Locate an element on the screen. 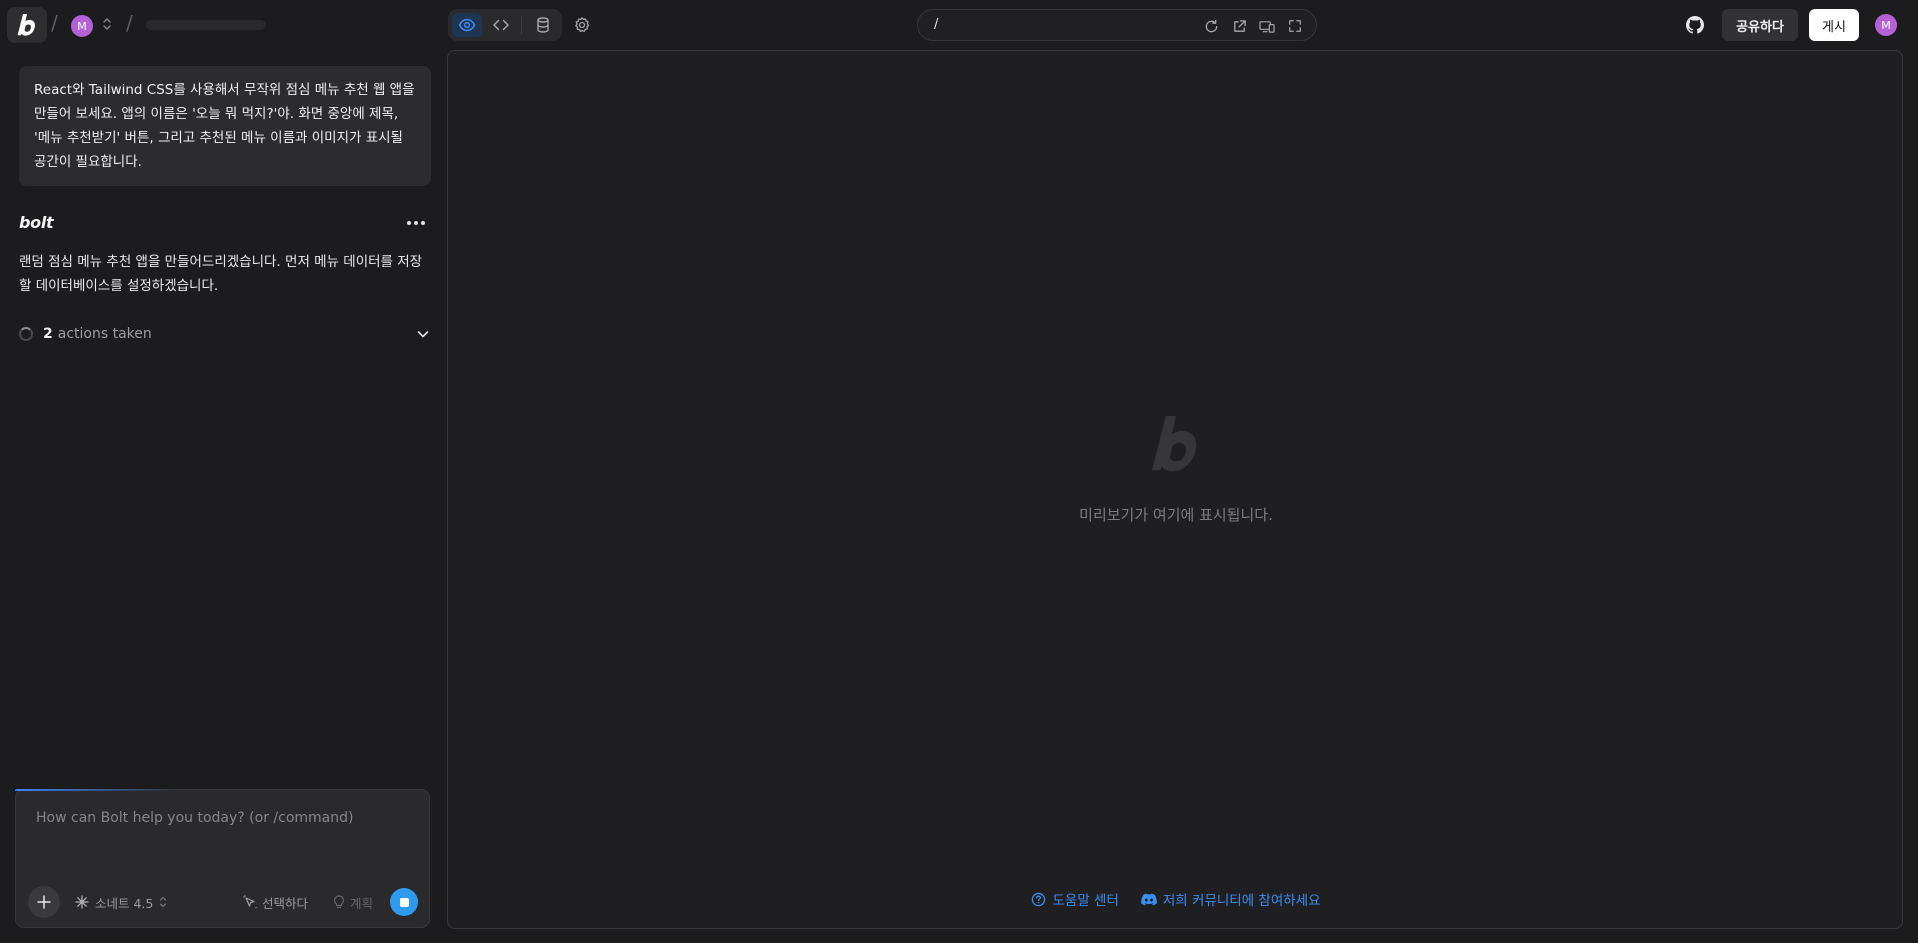 This screenshot has height=943, width=1918. cursor-select-icon is located at coordinates (250, 902).